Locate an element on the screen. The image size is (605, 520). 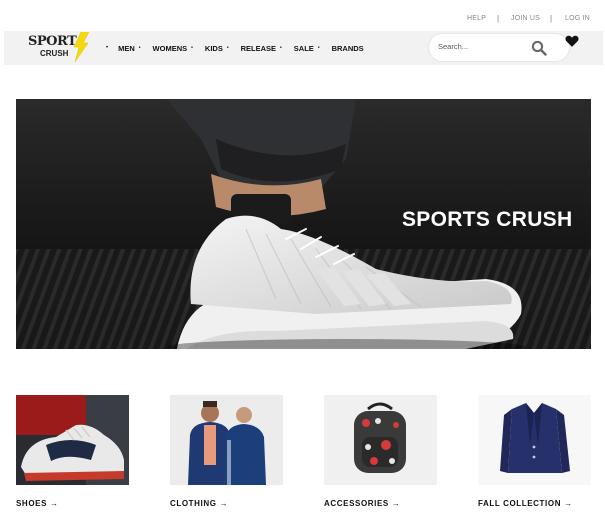
nav-item-sale: SALE • is located at coordinates (307, 48).